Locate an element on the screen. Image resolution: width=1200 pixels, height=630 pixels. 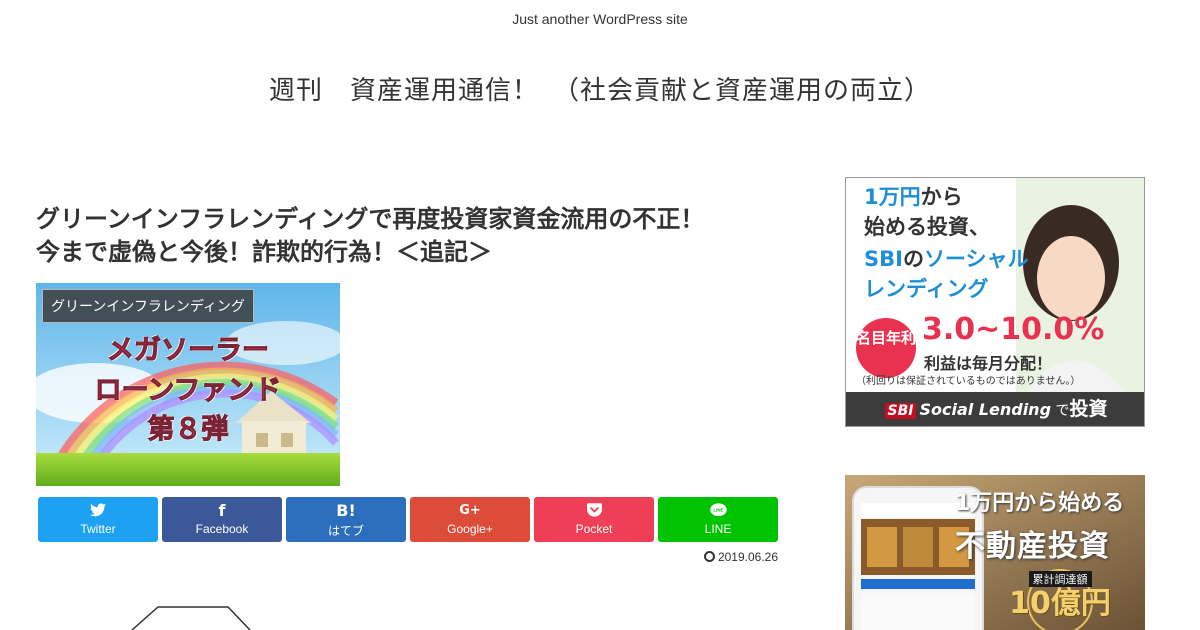
ad1-line1: 1万円から is located at coordinates (913, 197).